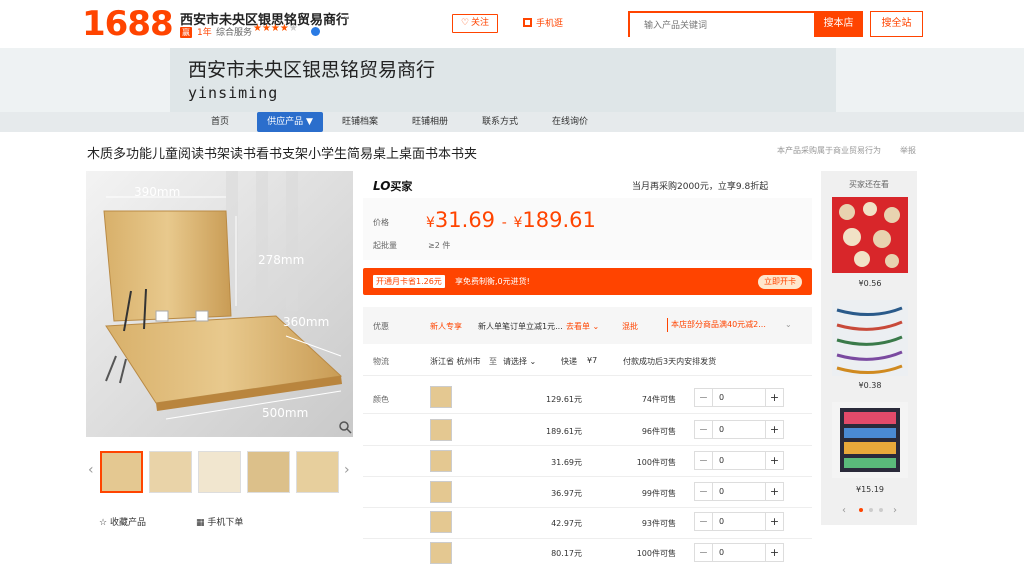 The height and width of the screenshot is (564, 1024). Describe the element at coordinates (233, 93) in the screenshot. I see `banner-subtitle: yinsiming` at that location.